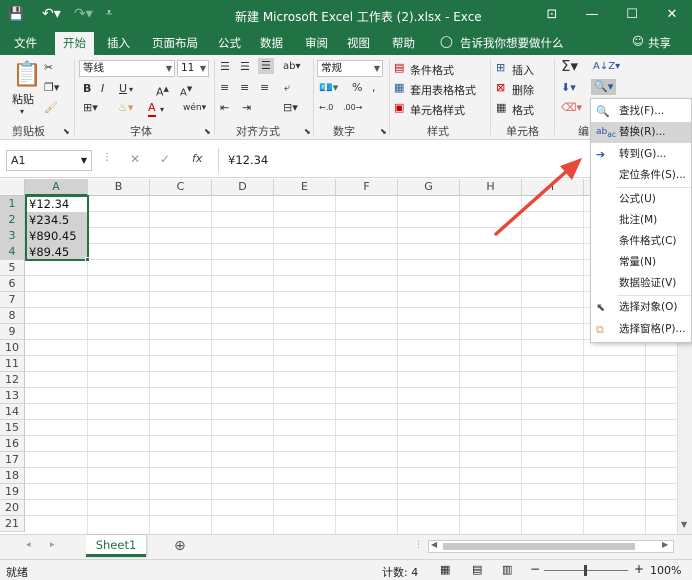  Describe the element at coordinates (244, 88) in the screenshot. I see `align-center-icon: ≡` at that location.